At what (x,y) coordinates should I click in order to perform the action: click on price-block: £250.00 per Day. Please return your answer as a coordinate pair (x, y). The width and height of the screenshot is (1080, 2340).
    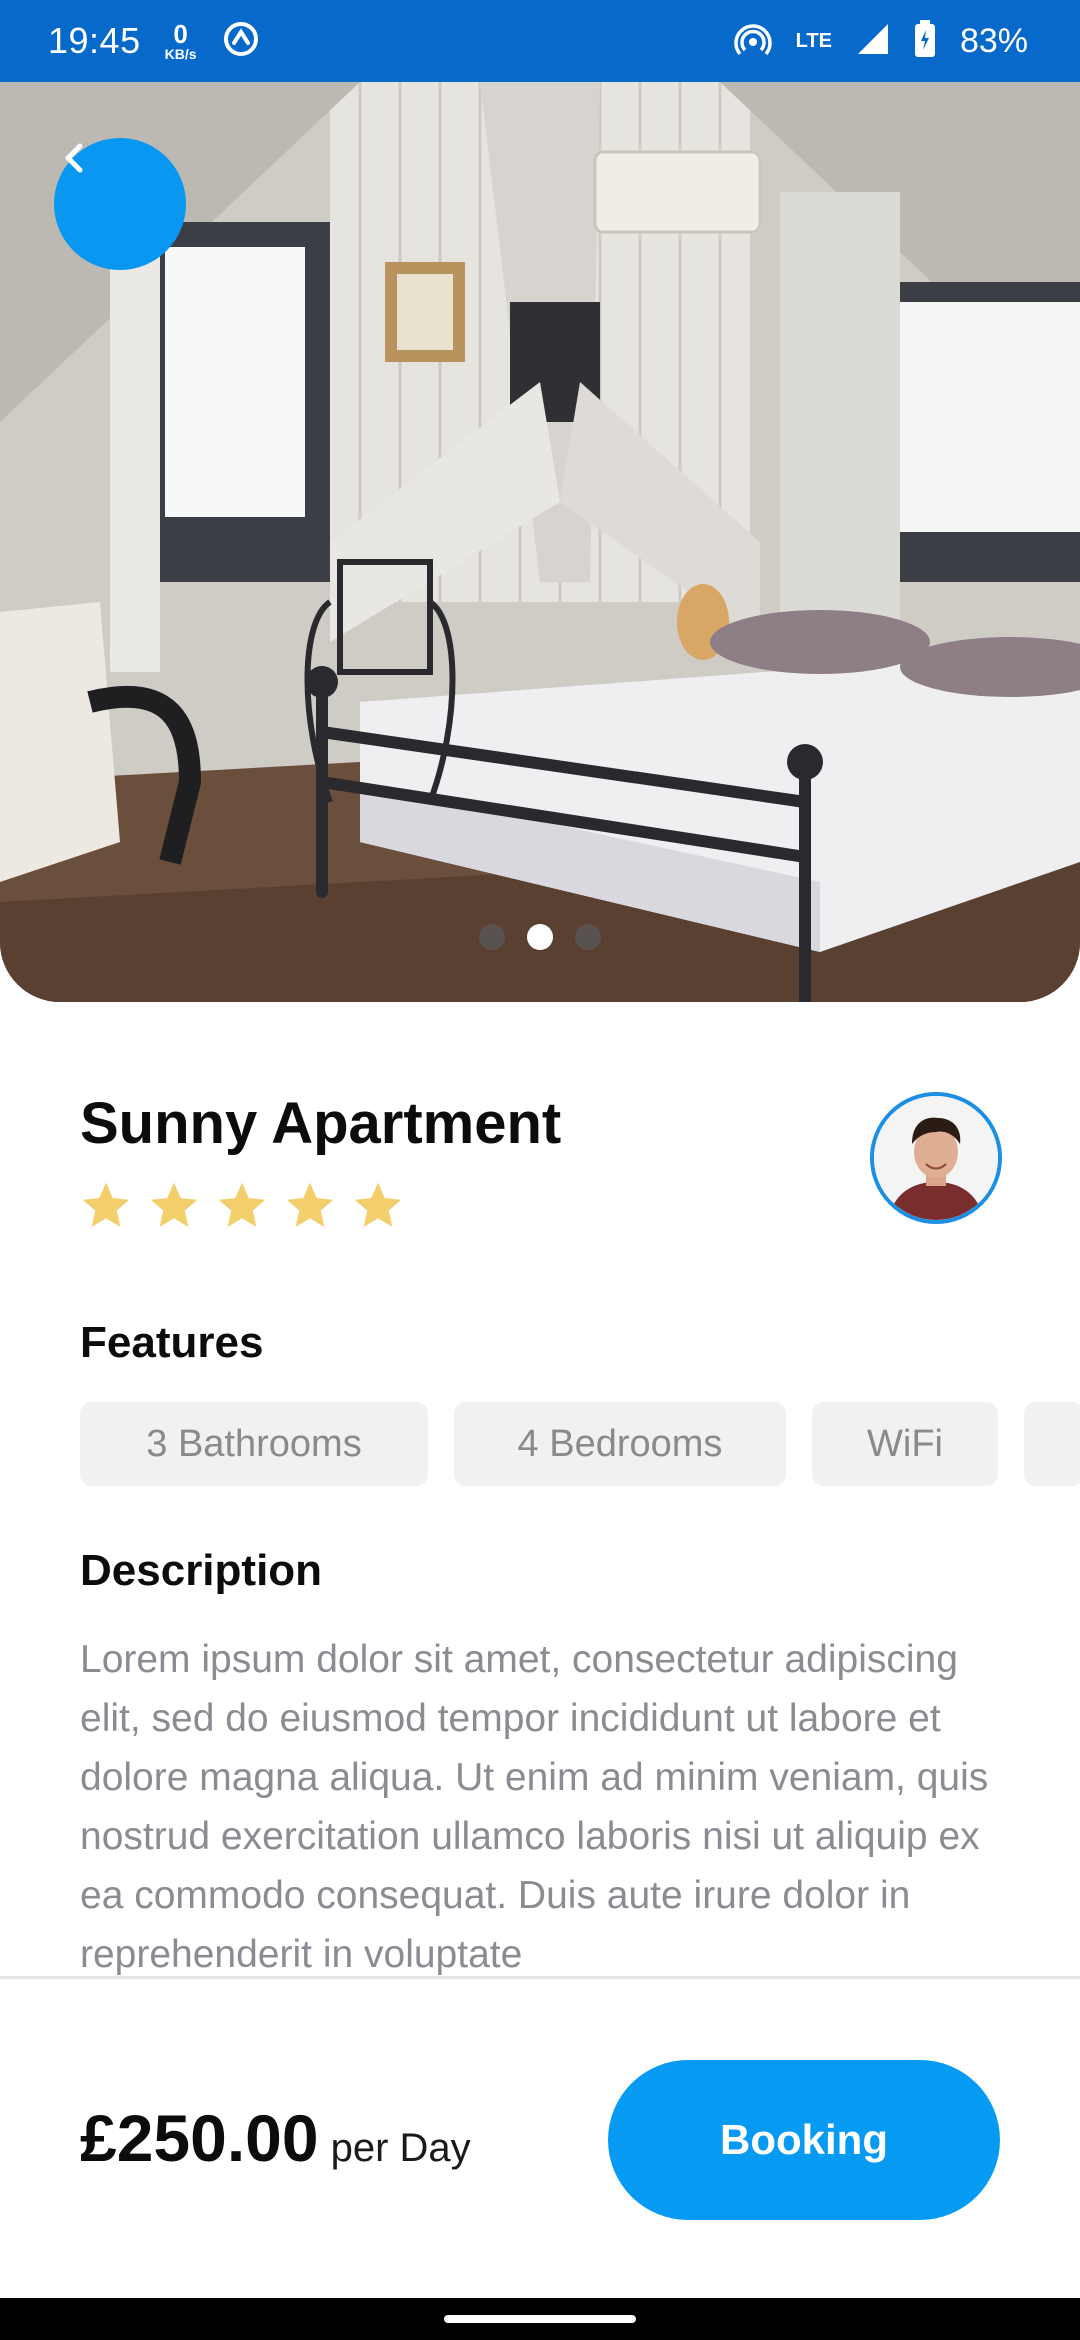
    Looking at the image, I should click on (275, 2138).